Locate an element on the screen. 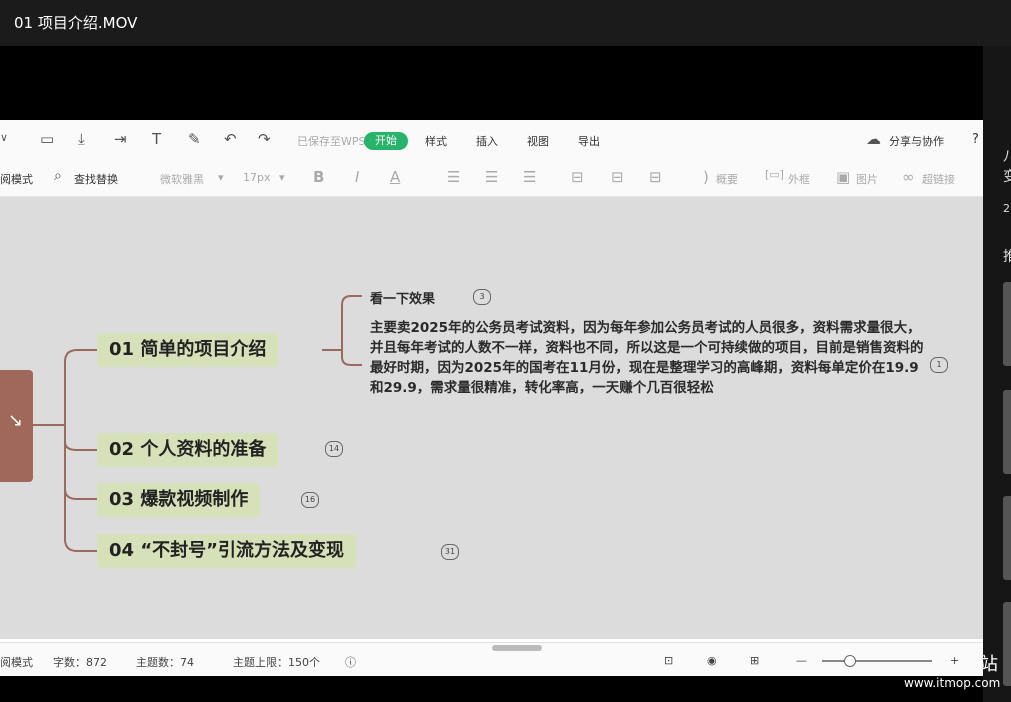  panel-text: 推 is located at coordinates (1007, 257).